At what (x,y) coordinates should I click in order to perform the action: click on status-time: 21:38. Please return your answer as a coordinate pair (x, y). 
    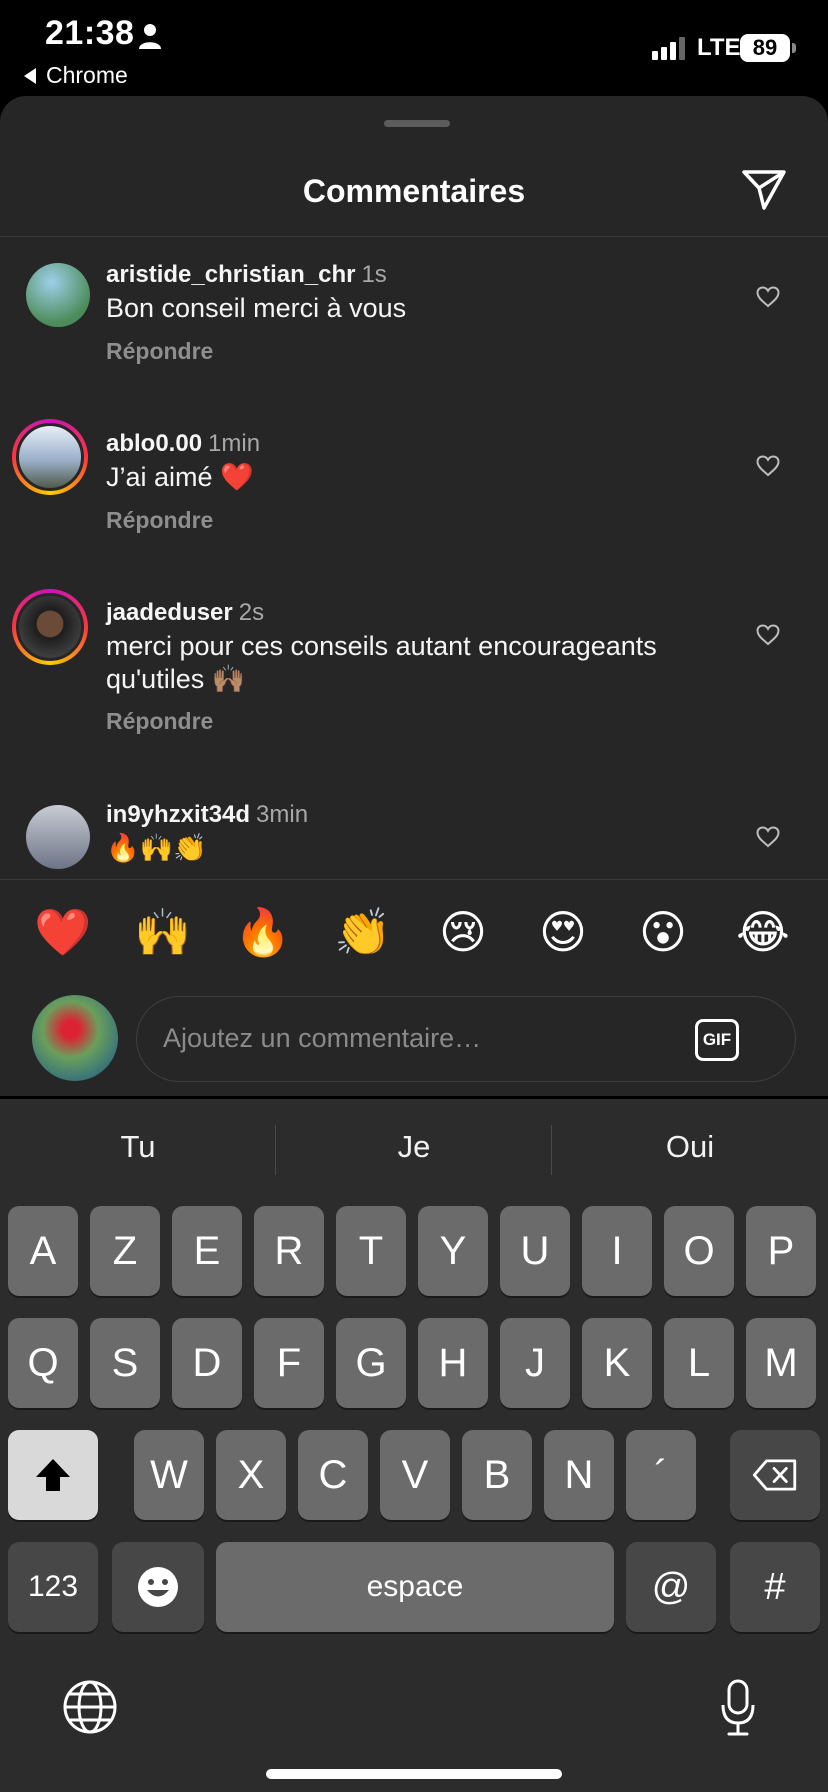
    Looking at the image, I should click on (90, 33).